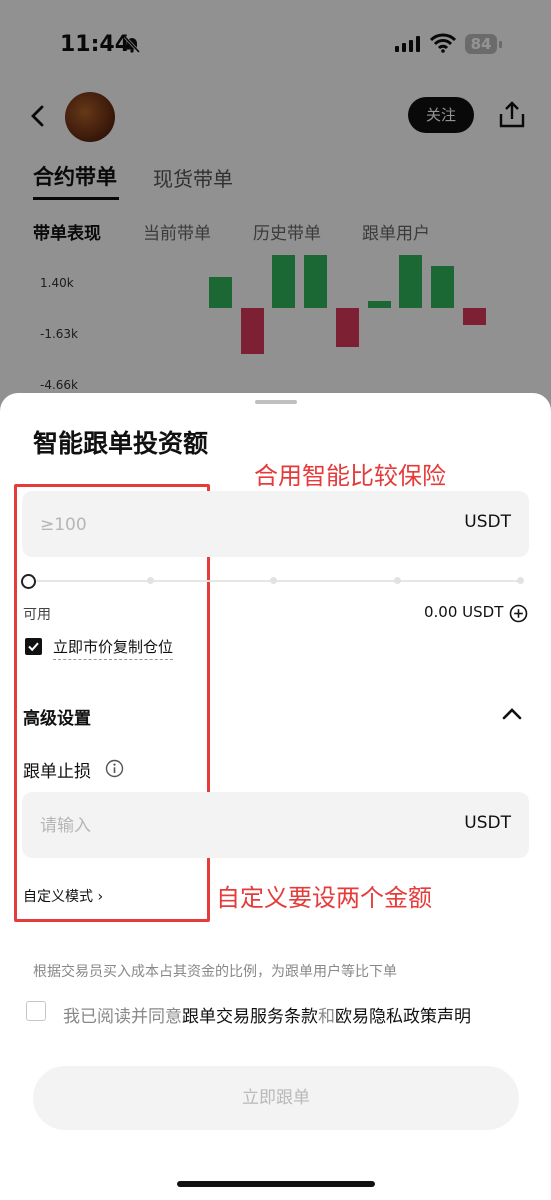 This screenshot has width=551, height=1200. Describe the element at coordinates (121, 443) in the screenshot. I see `sheet-title: 智能跟单投资额` at that location.